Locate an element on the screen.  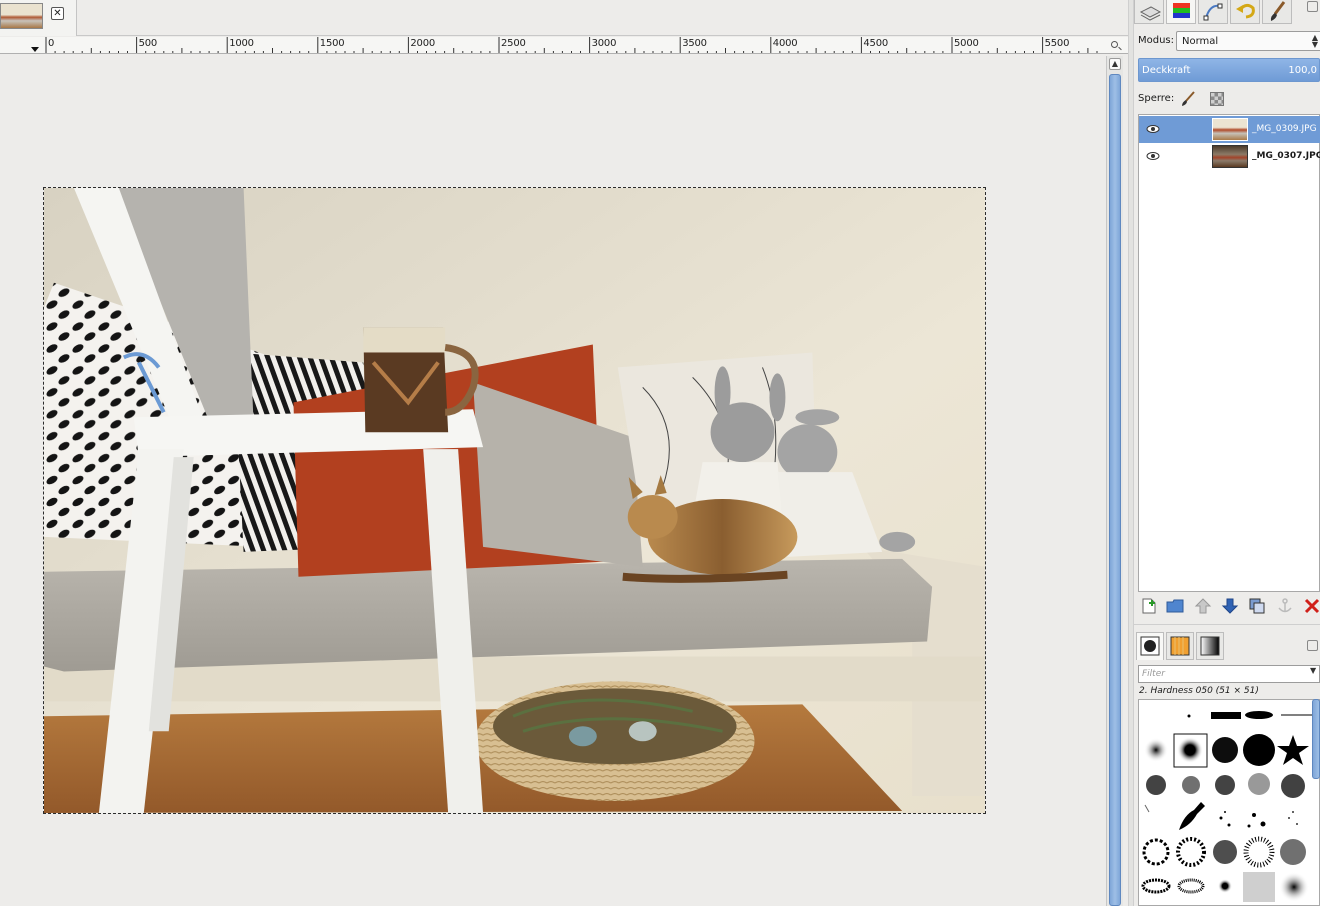
brush-tab-bar is located at coordinates (1227, 645).